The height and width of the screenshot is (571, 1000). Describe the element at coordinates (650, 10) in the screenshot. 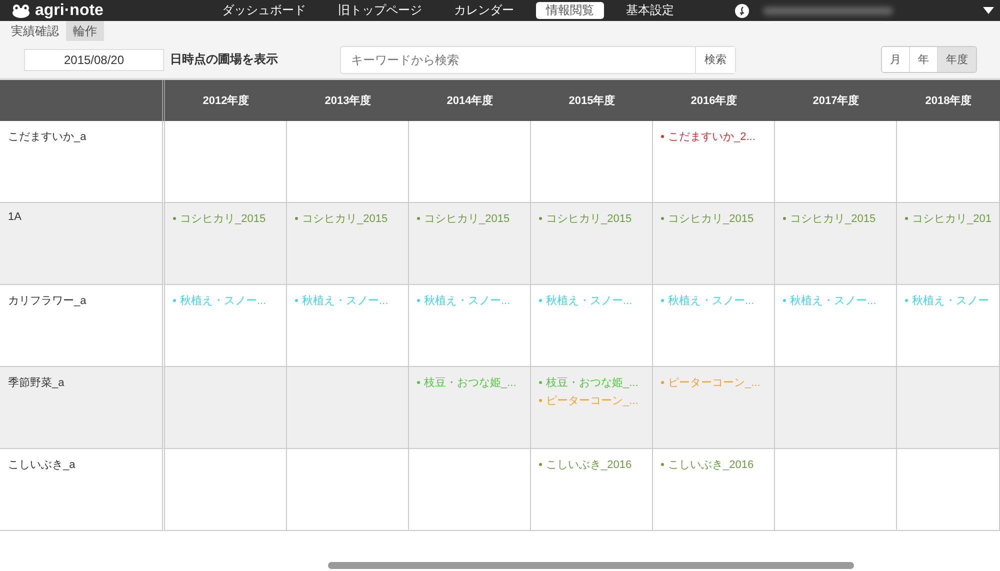

I see `nav-tab: 基本設定` at that location.